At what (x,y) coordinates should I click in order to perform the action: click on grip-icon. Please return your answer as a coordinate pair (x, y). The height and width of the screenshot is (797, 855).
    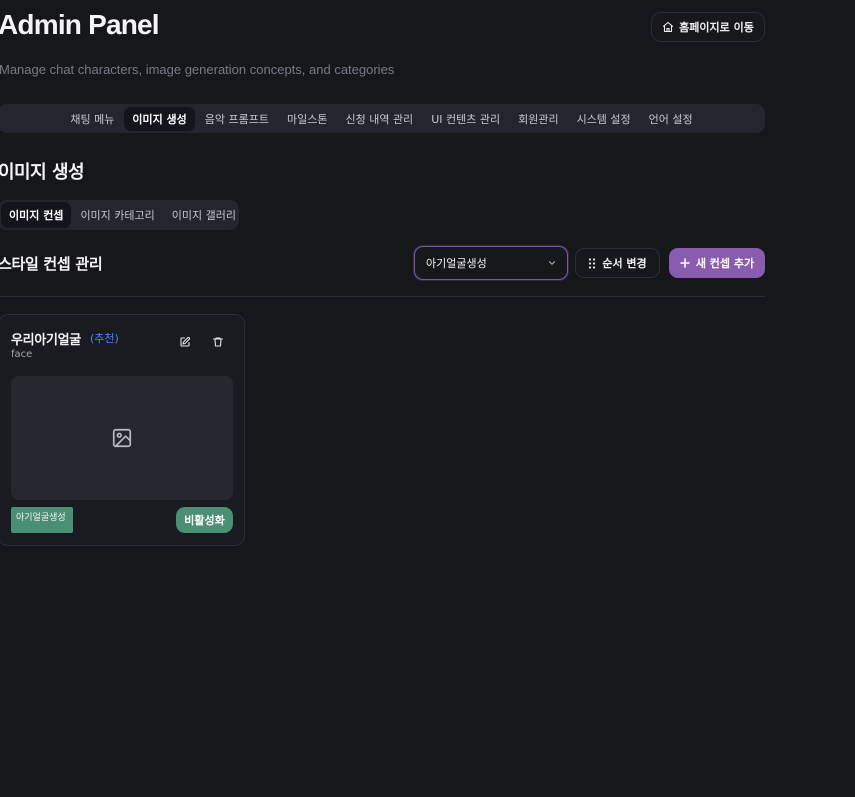
    Looking at the image, I should click on (592, 263).